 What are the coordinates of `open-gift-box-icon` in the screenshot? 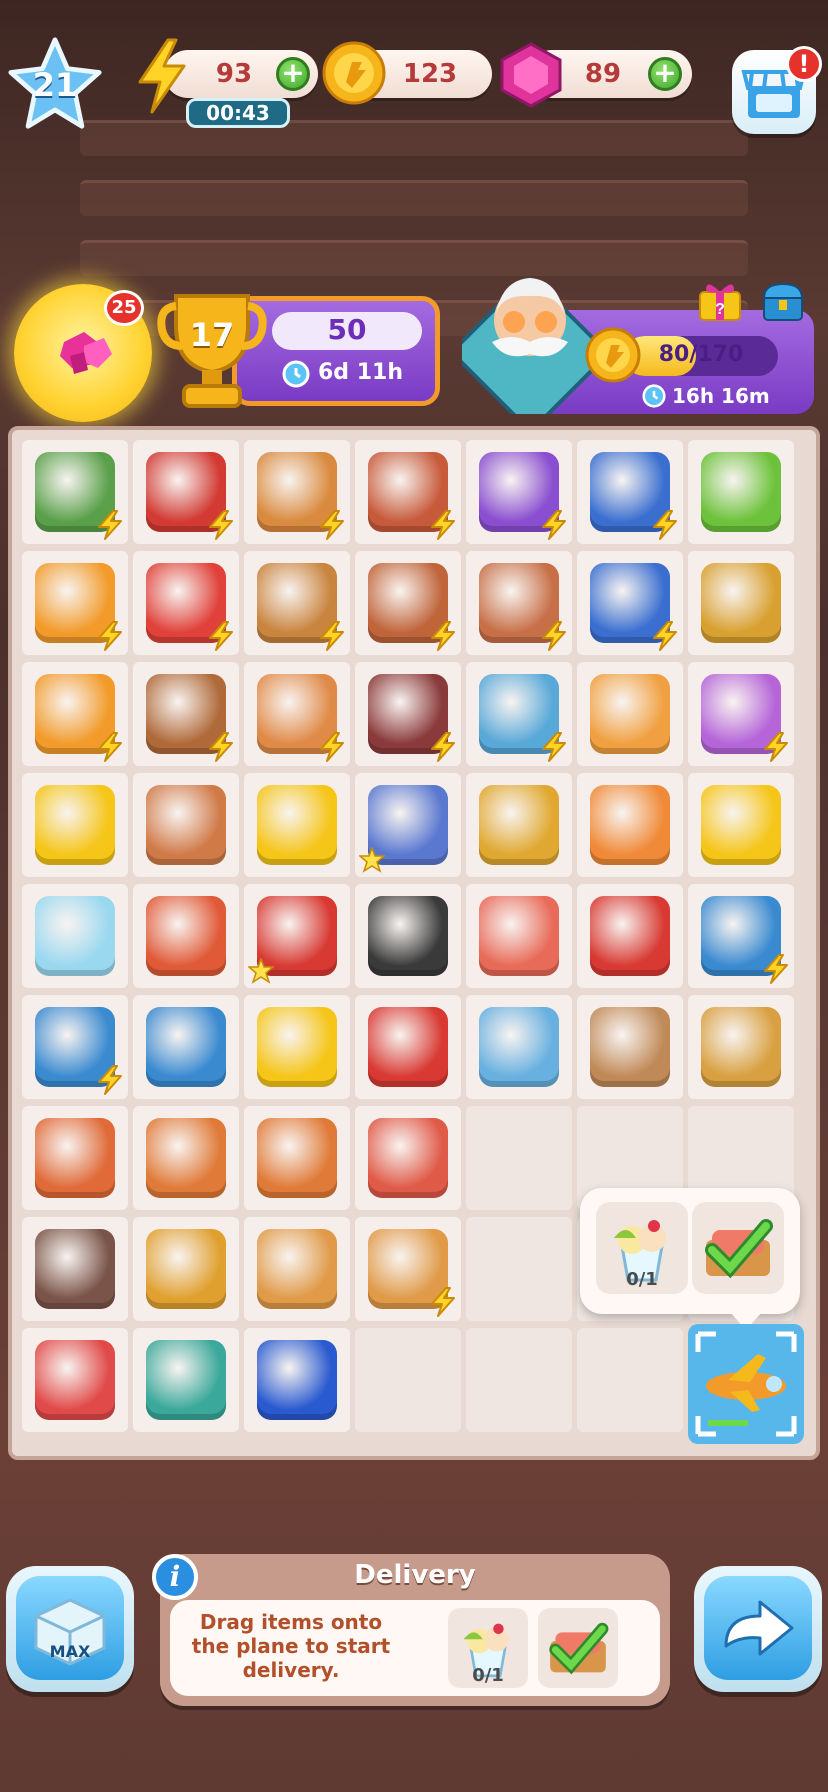 It's located at (186, 1047).